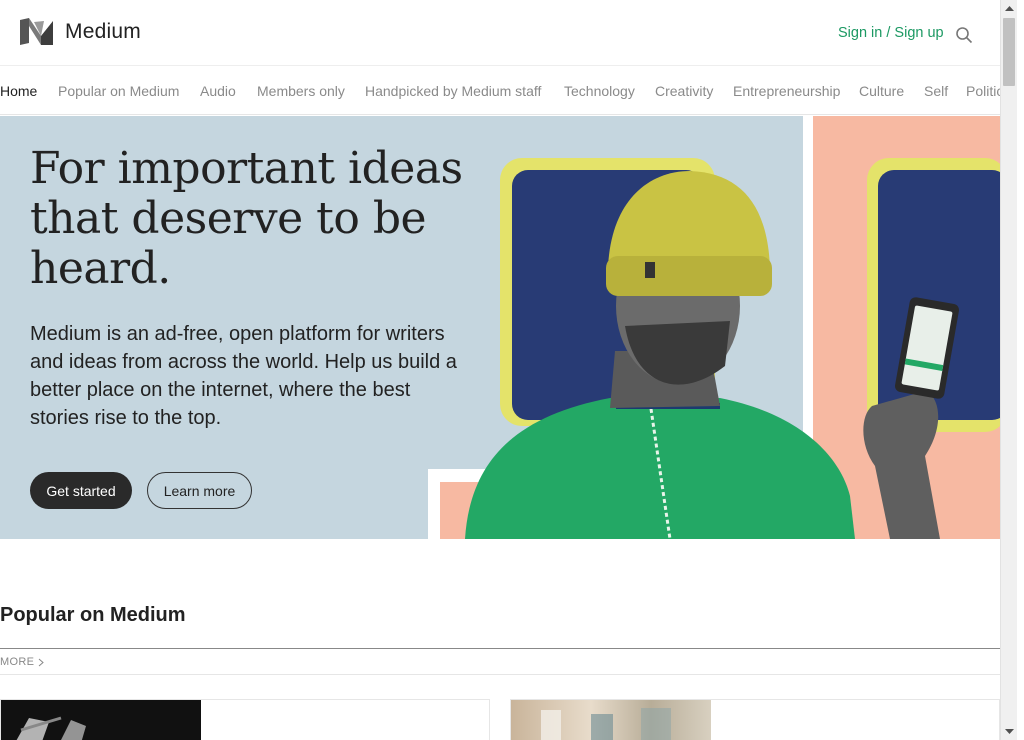 The width and height of the screenshot is (1024, 740). What do you see at coordinates (599, 91) in the screenshot?
I see `nav-item-technology: Technology` at bounding box center [599, 91].